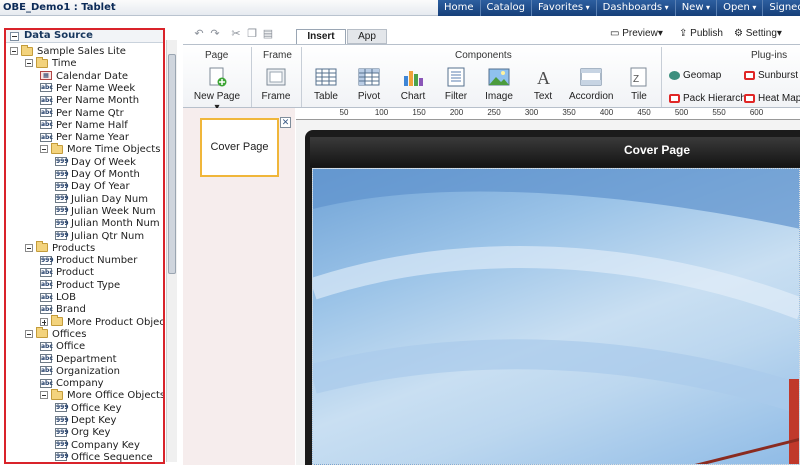  I want to click on tree-item: abc Department, so click(78, 360).